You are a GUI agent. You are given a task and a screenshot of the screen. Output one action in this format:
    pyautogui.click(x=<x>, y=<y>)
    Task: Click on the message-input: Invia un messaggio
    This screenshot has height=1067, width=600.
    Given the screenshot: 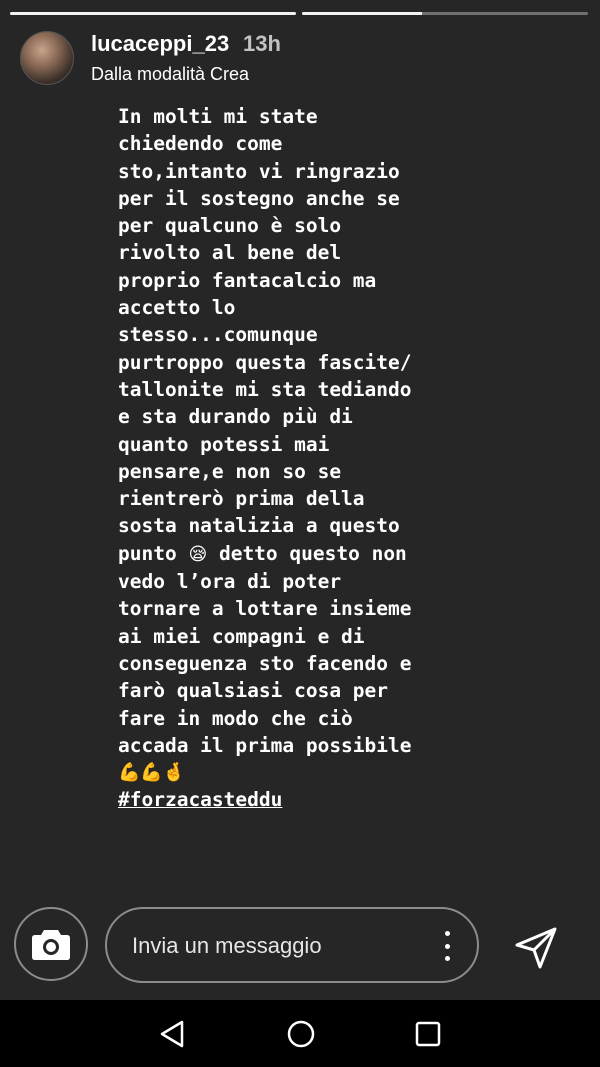 What is the action you would take?
    pyautogui.click(x=292, y=945)
    